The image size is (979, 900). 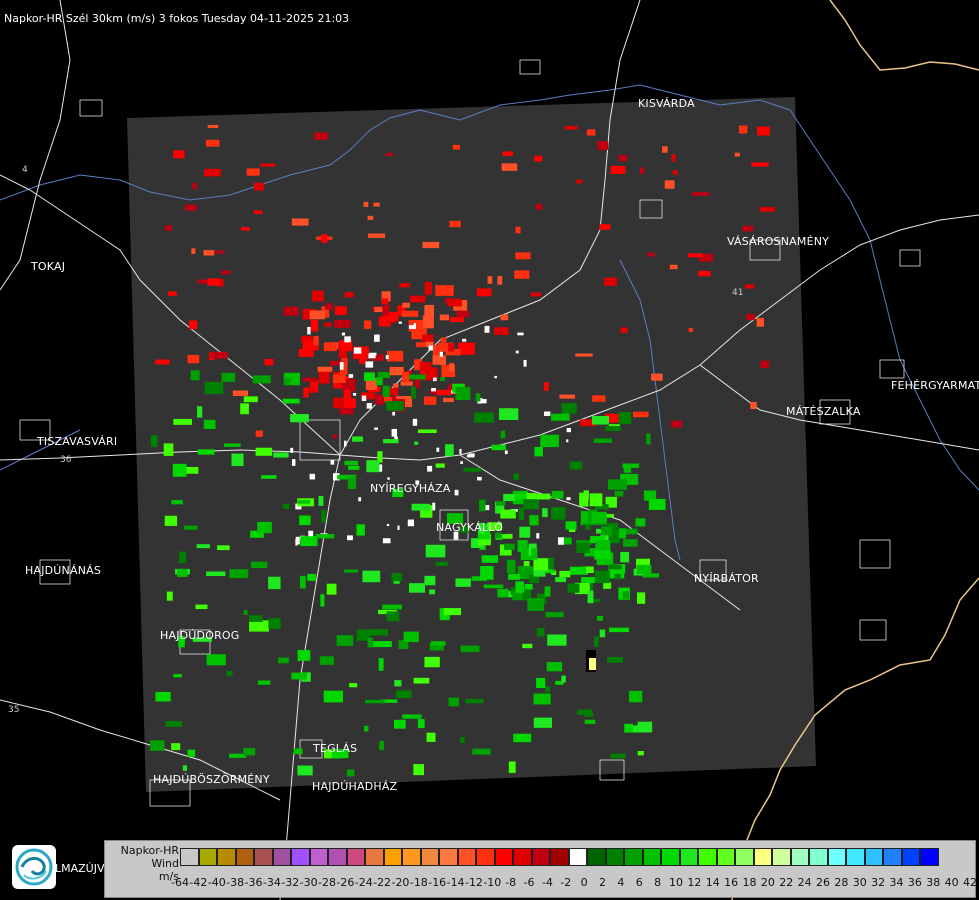 What do you see at coordinates (841, 882) in the screenshot?
I see `legend-tick-label: 28` at bounding box center [841, 882].